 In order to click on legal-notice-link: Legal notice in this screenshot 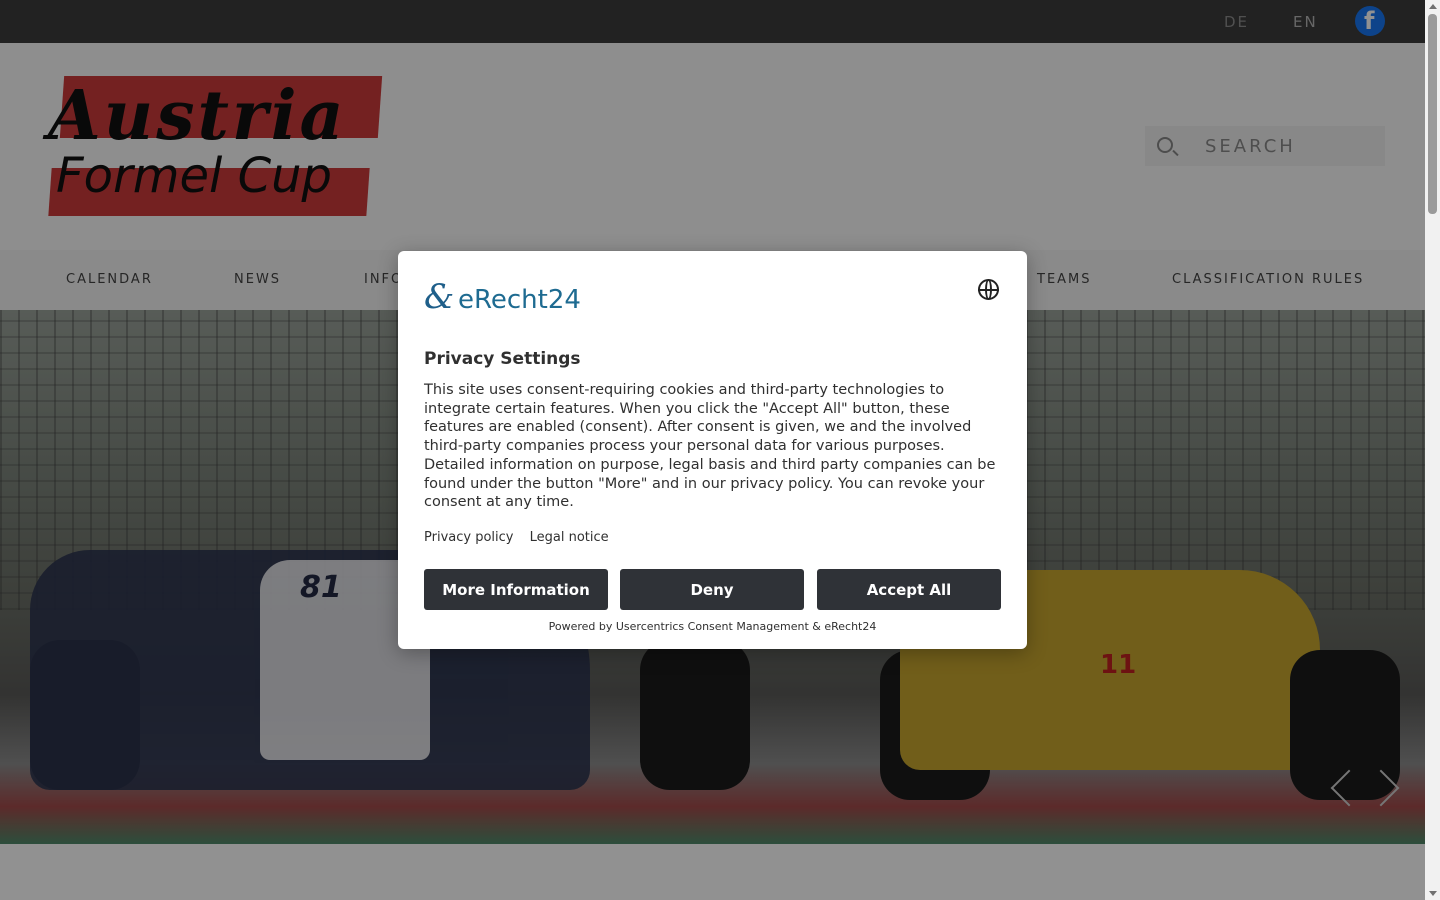, I will do `click(569, 537)`.